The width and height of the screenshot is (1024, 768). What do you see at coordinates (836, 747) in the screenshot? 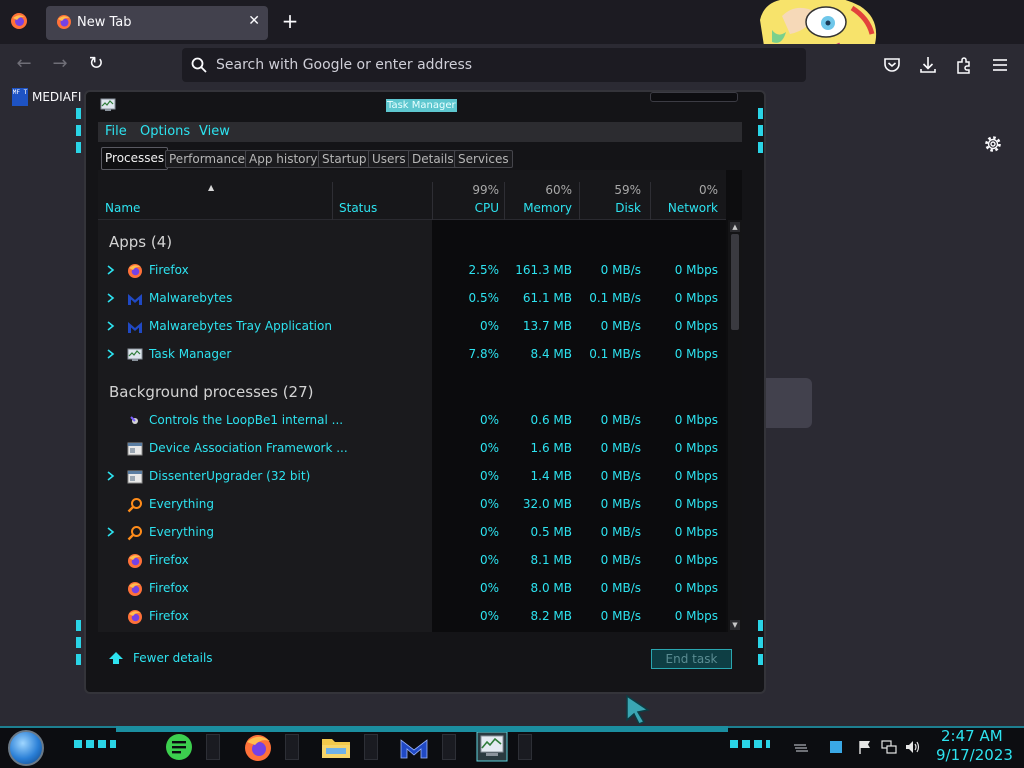
I see `tray-app-icon` at bounding box center [836, 747].